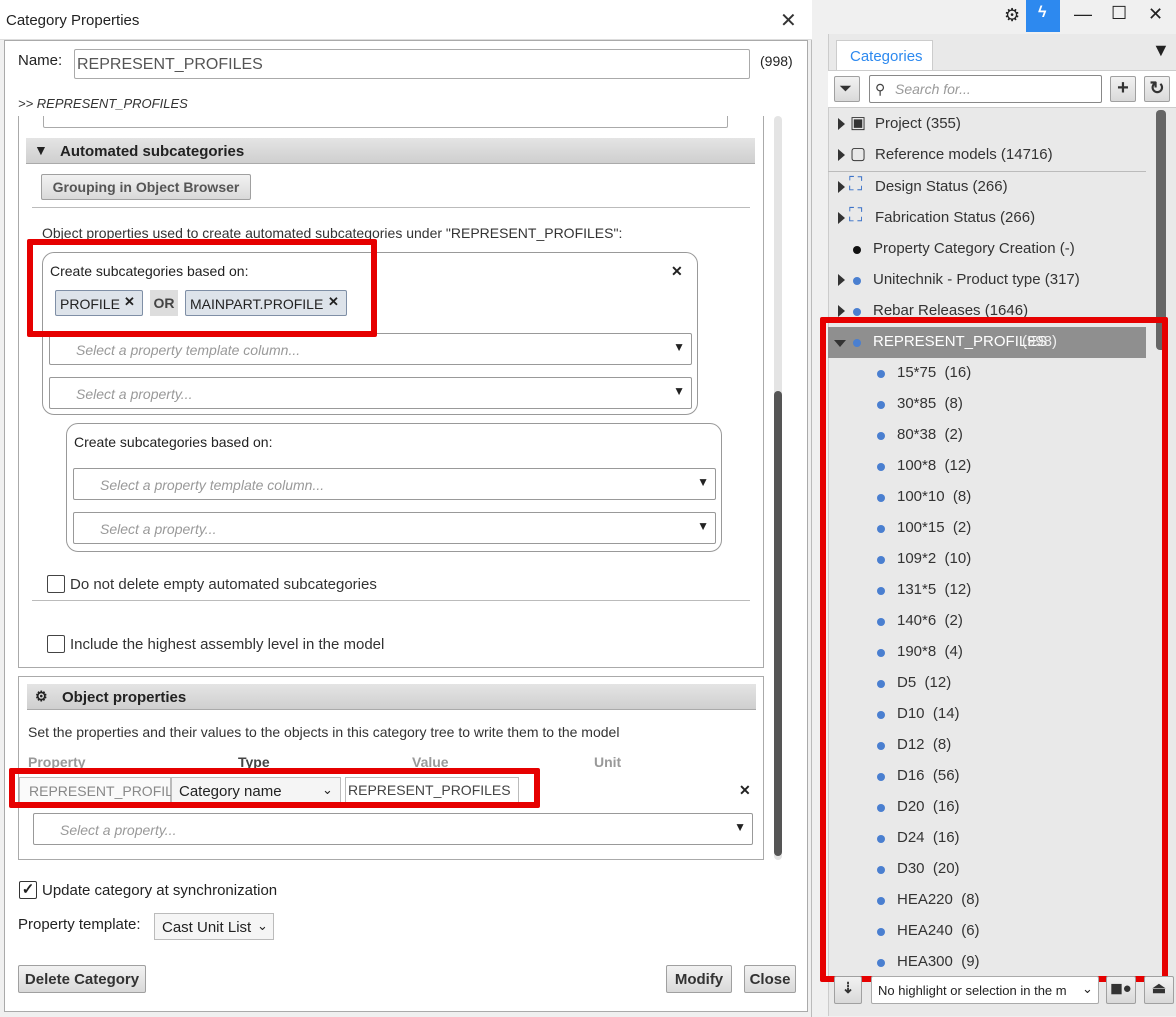 This screenshot has height=1017, width=1176. Describe the element at coordinates (103, 103) in the screenshot. I see `breadcrumb: >> REPRESENT_PROFILES` at that location.